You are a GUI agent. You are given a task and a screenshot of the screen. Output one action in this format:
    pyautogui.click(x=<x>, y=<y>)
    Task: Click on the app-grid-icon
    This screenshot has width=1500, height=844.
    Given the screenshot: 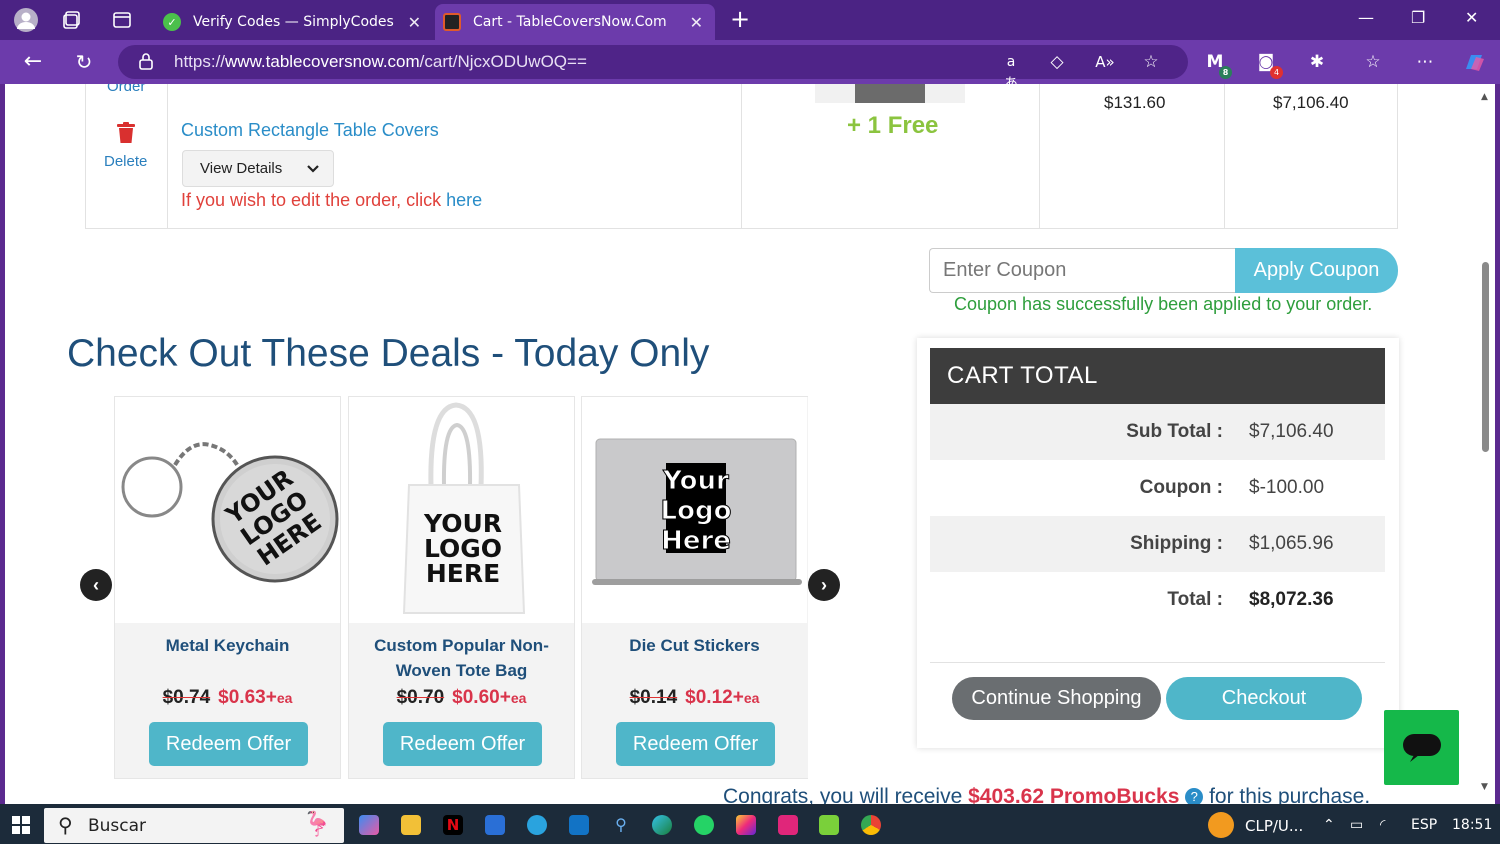 What is the action you would take?
    pyautogui.click(x=829, y=825)
    